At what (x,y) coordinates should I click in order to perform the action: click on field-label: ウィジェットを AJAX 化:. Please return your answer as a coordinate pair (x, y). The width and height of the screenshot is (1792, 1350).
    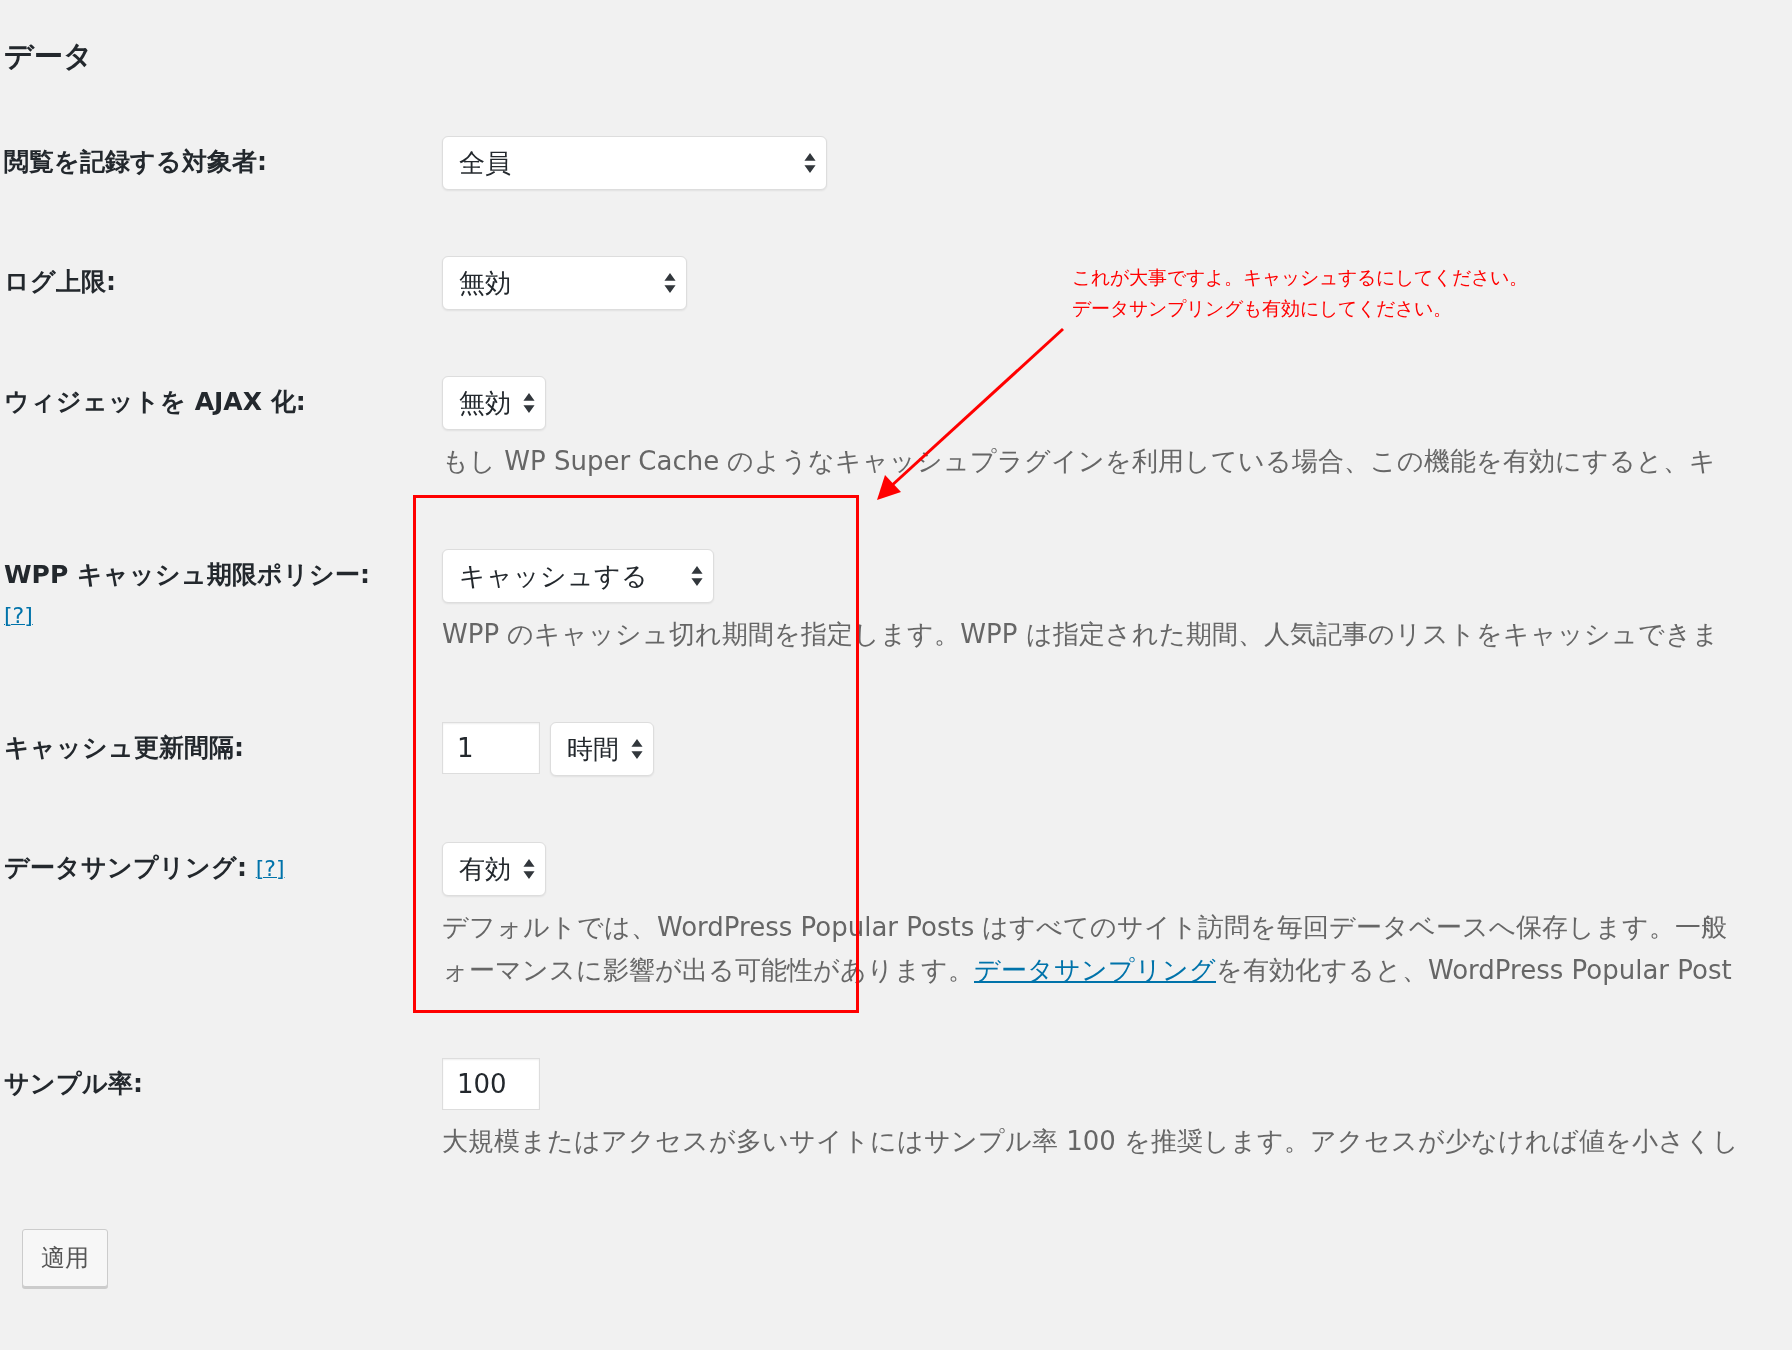
    Looking at the image, I should click on (155, 401).